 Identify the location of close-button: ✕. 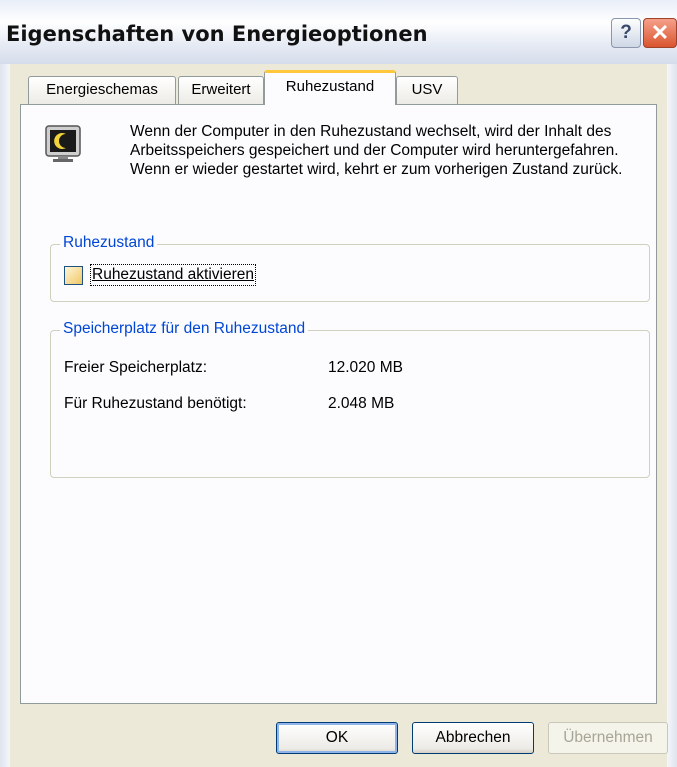
(660, 33).